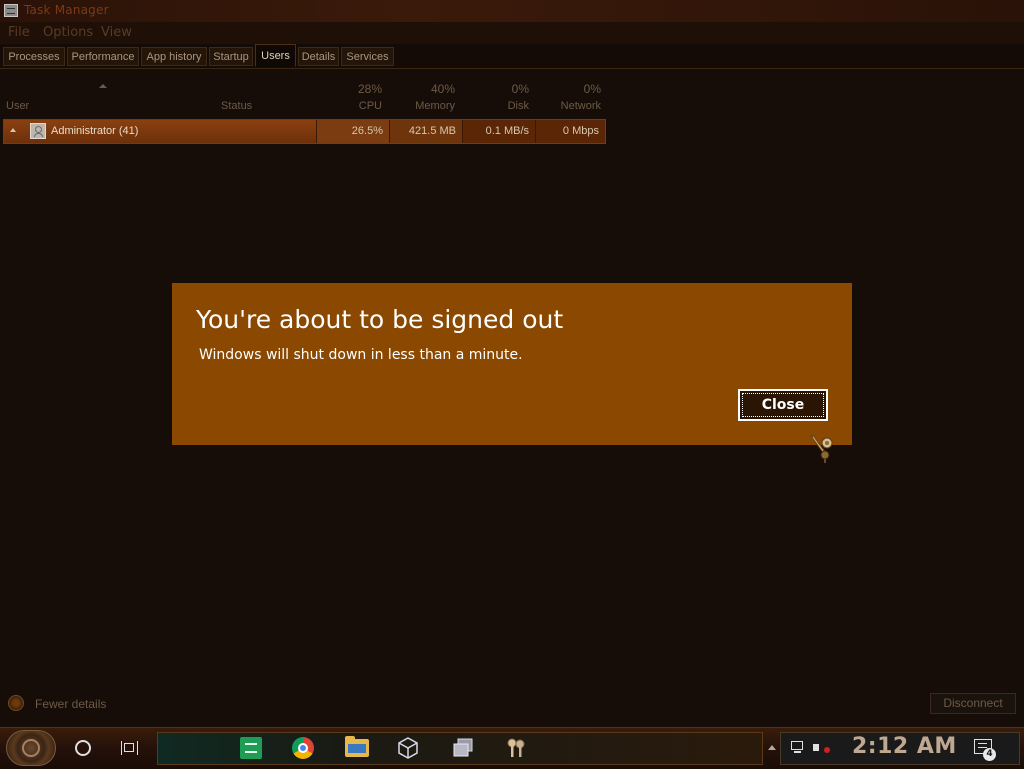 The width and height of the screenshot is (1024, 769). Describe the element at coordinates (516, 748) in the screenshot. I see `keys-icon` at that location.